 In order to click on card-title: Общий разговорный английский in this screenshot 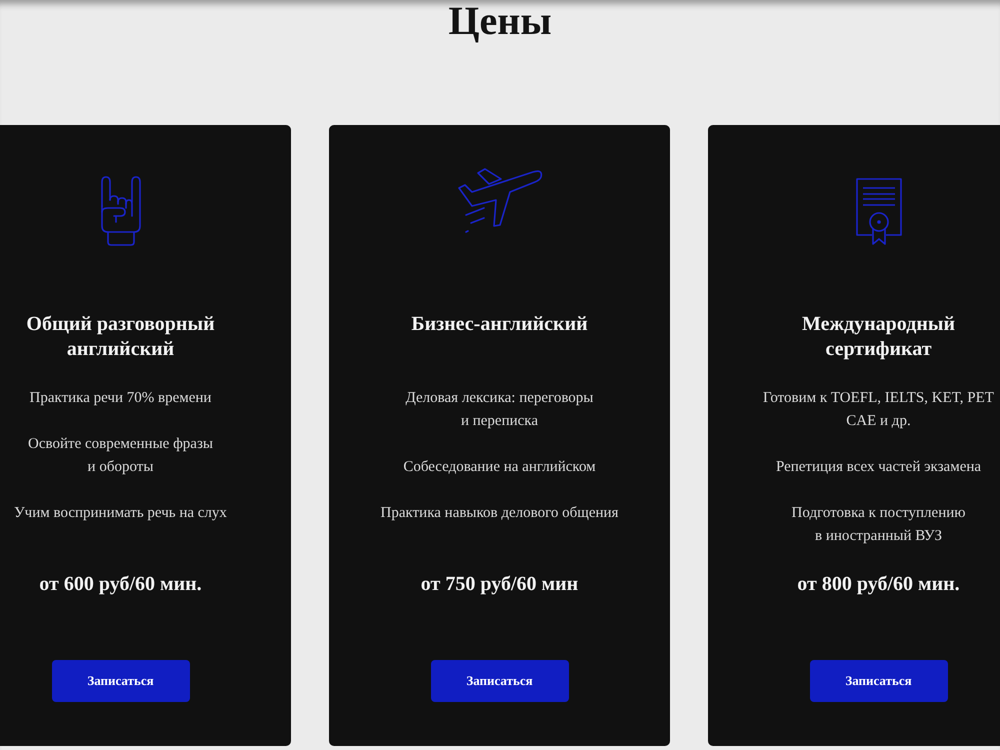, I will do `click(120, 337)`.